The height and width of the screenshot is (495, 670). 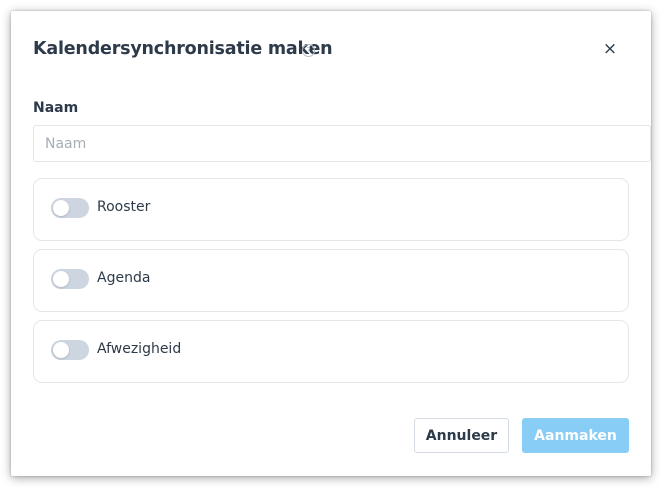 I want to click on create-button: Aanmaken, so click(x=575, y=435).